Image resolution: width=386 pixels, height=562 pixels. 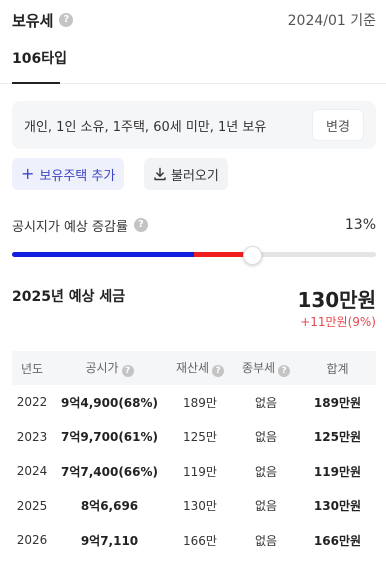 What do you see at coordinates (337, 471) in the screenshot?
I see `cell-total: 119만원` at bounding box center [337, 471].